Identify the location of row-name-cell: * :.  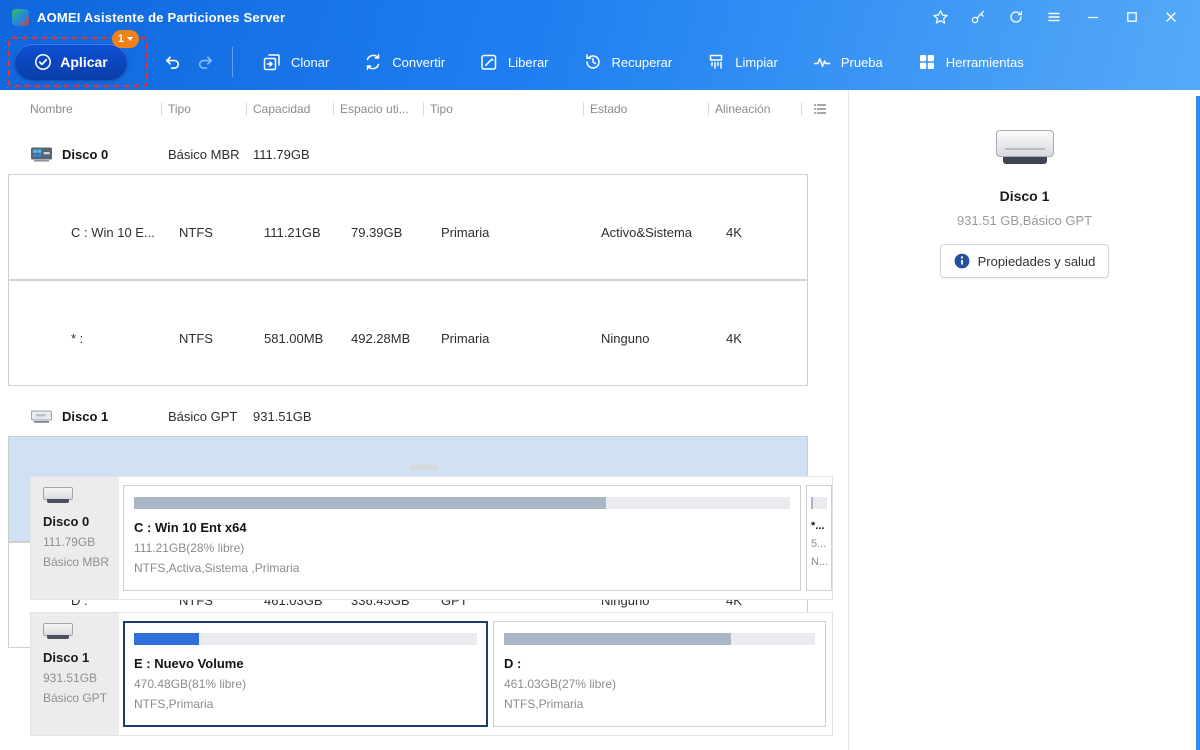
(77, 338).